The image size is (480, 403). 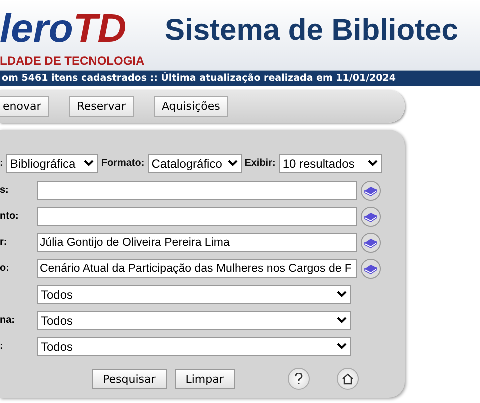 I want to click on field-label: nto:, so click(x=9, y=216).